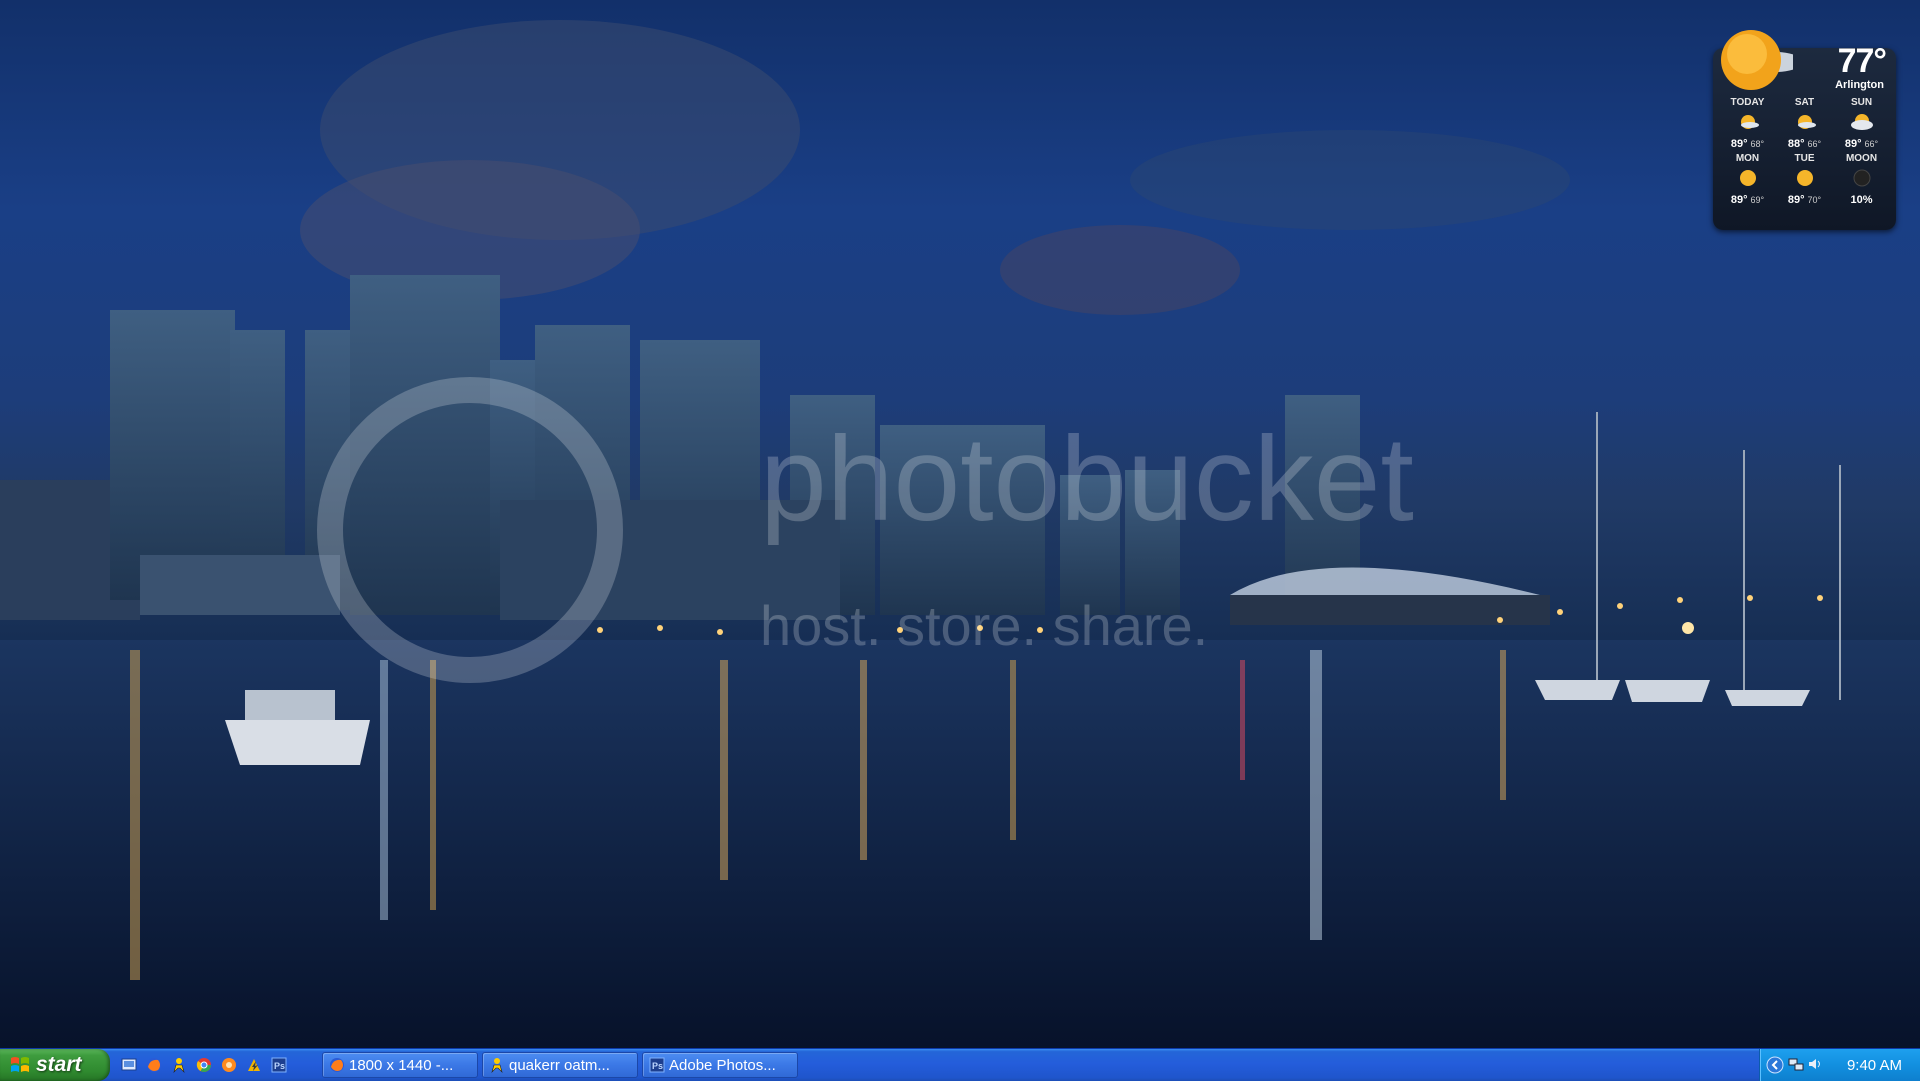 This screenshot has height=1081, width=1920. I want to click on start-label: start, so click(59, 1064).